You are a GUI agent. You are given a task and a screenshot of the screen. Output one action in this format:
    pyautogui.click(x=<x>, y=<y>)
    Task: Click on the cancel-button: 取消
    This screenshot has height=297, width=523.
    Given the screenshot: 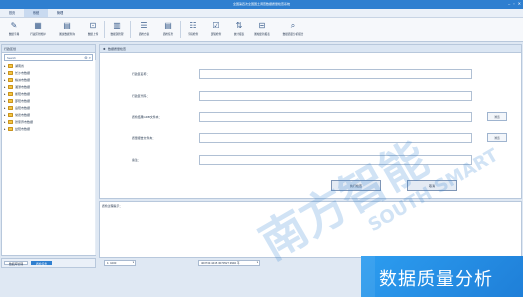 What is the action you would take?
    pyautogui.click(x=432, y=185)
    